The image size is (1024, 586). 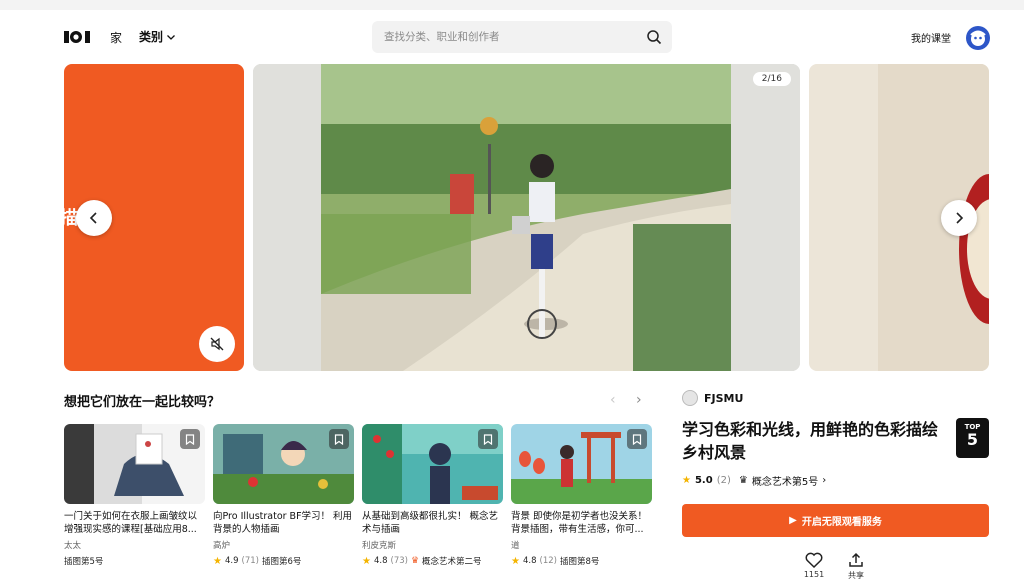 I want to click on play-icon: ▶, so click(x=793, y=520).